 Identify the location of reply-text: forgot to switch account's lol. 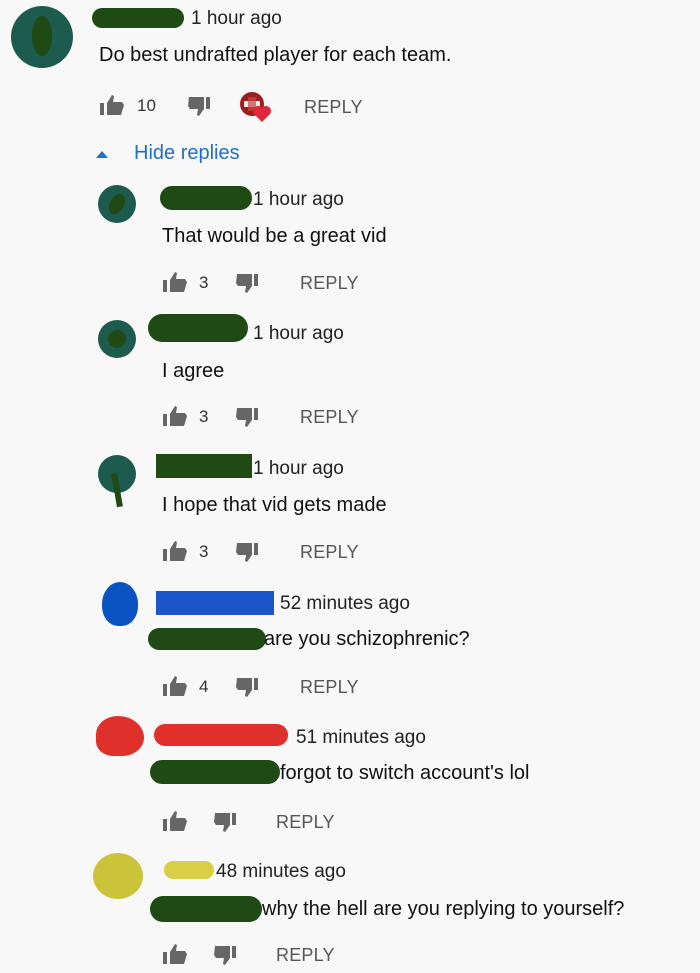
(405, 773).